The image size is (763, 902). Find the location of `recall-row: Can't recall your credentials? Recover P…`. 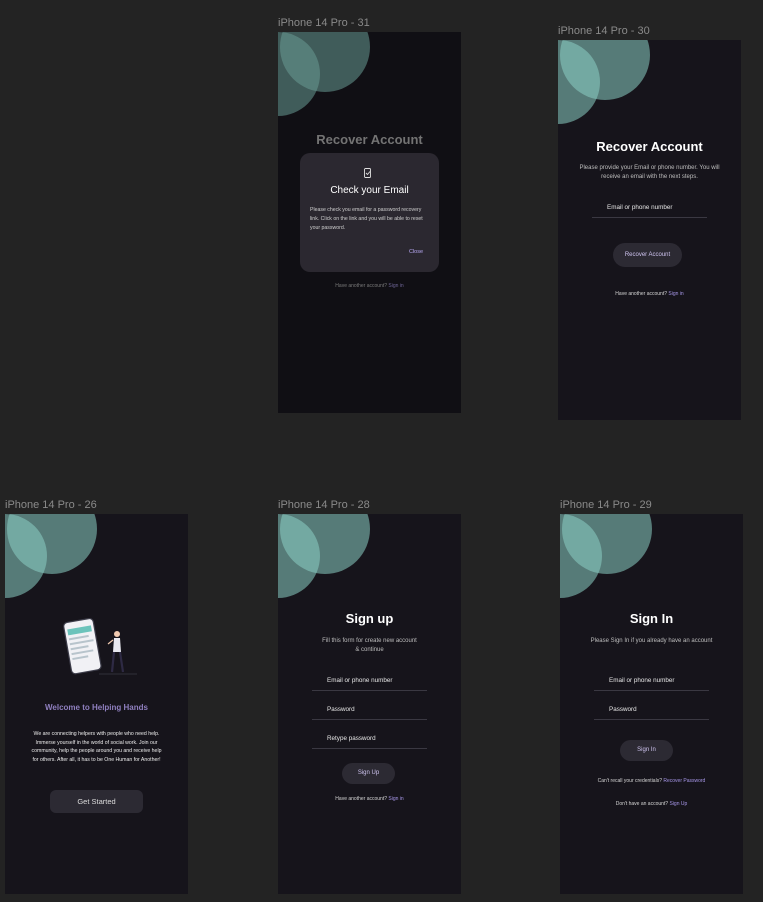

recall-row: Can't recall your credentials? Recover P… is located at coordinates (651, 781).